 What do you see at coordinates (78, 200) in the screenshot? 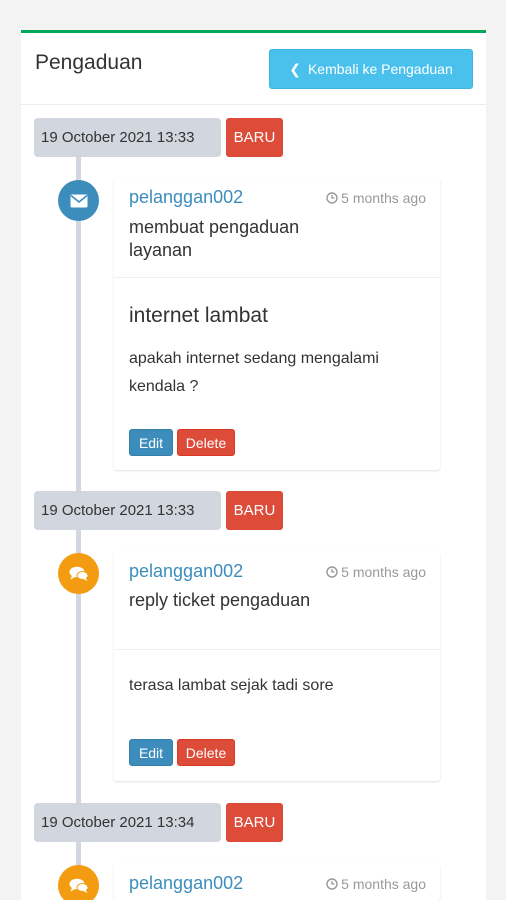
I see `envelope-icon` at bounding box center [78, 200].